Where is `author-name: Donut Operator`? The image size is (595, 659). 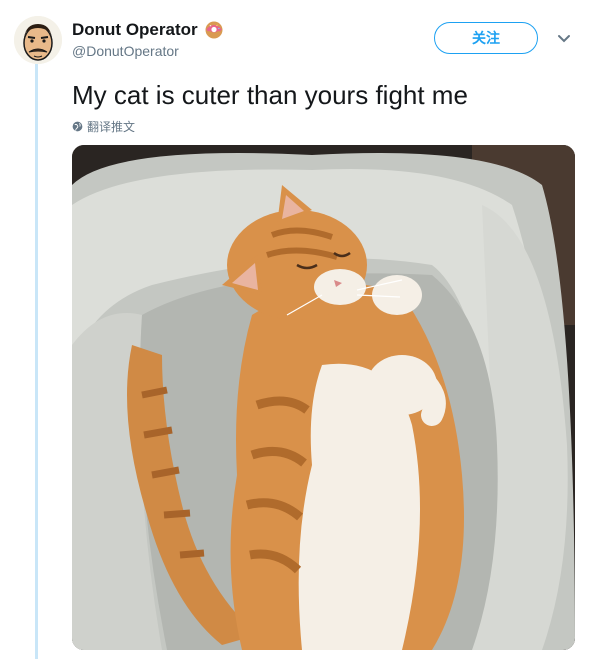 author-name: Donut Operator is located at coordinates (148, 30).